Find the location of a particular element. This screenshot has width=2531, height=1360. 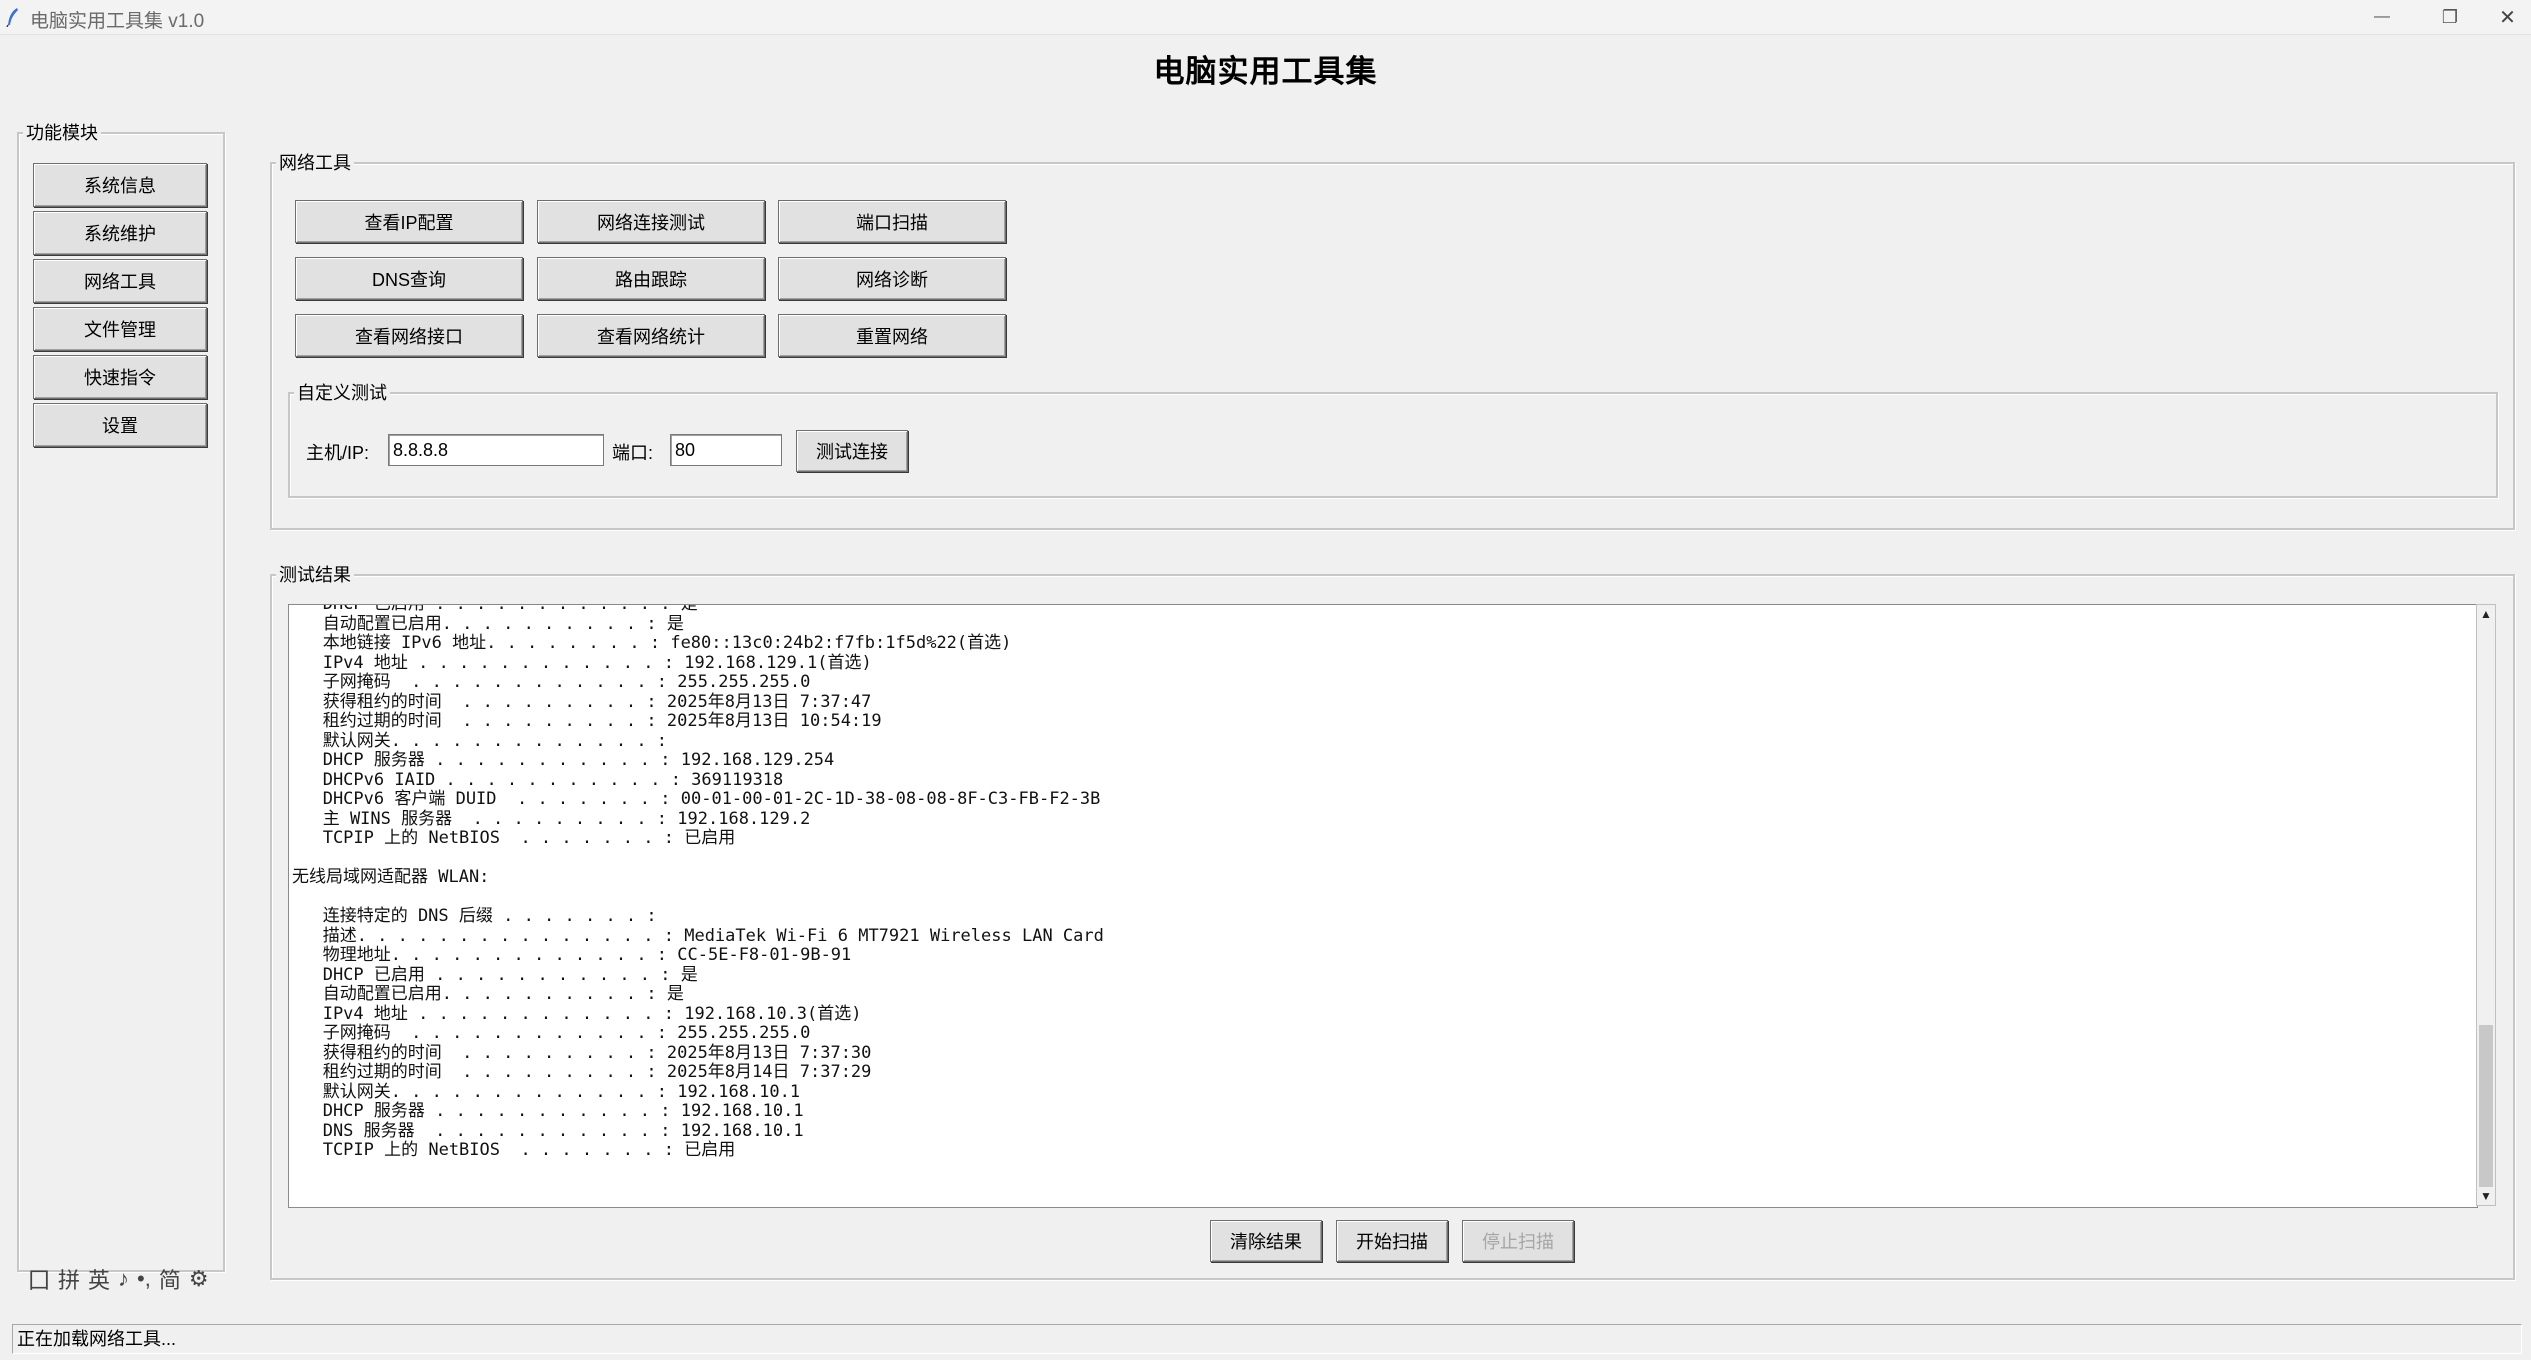

dns-query-button: DNS查询 is located at coordinates (409, 278).